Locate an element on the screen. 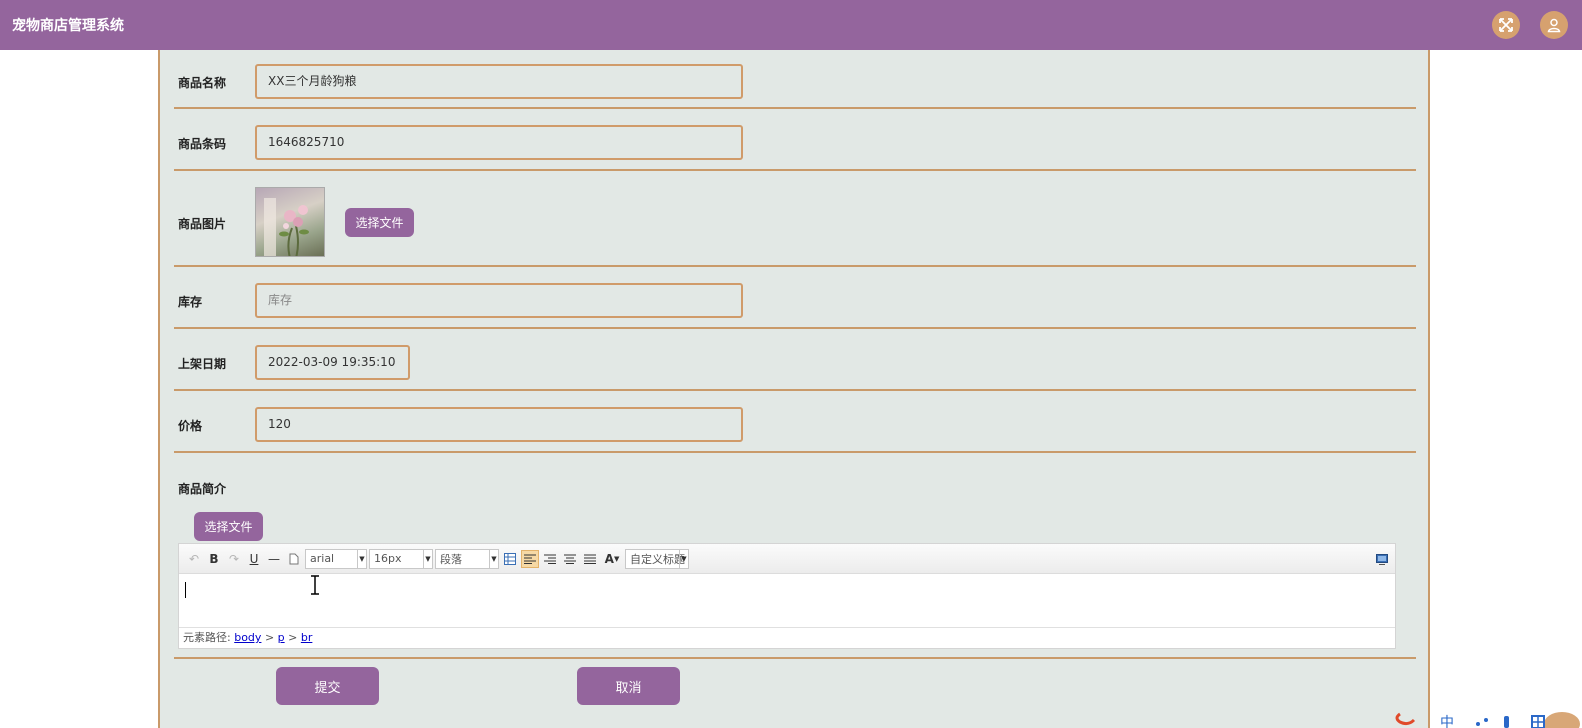 The width and height of the screenshot is (1582, 728). product-image-thumbnail is located at coordinates (290, 222).